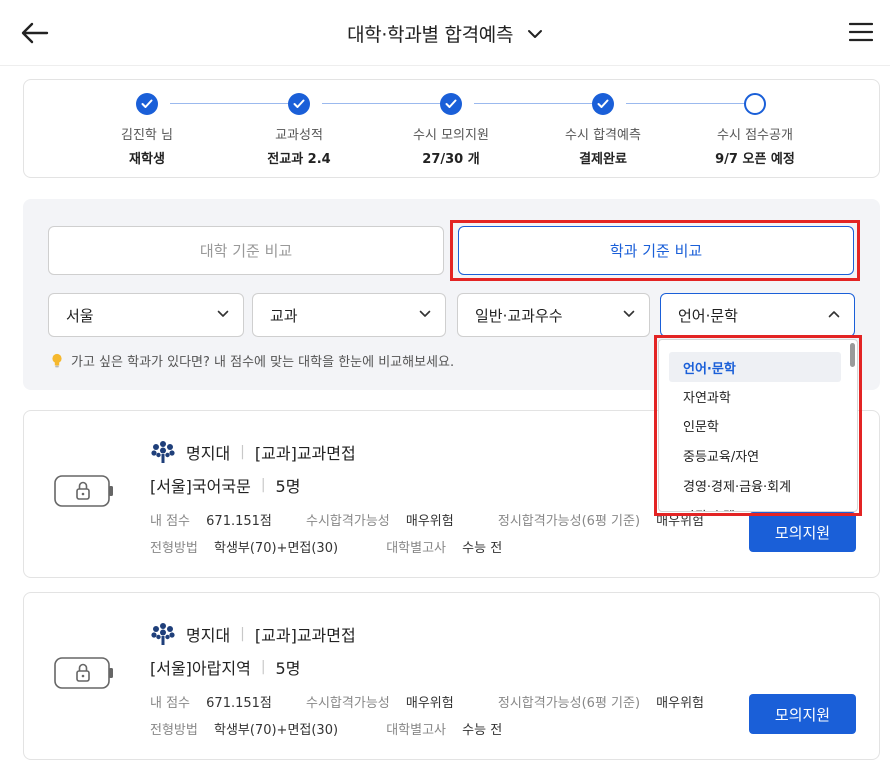 The width and height of the screenshot is (890, 768). I want to click on field-dropdown-list: 언어·문학 자연과학 인문학 중등교육/자연 경영·경제·금융·회계 관광·호텔, so click(758, 425).